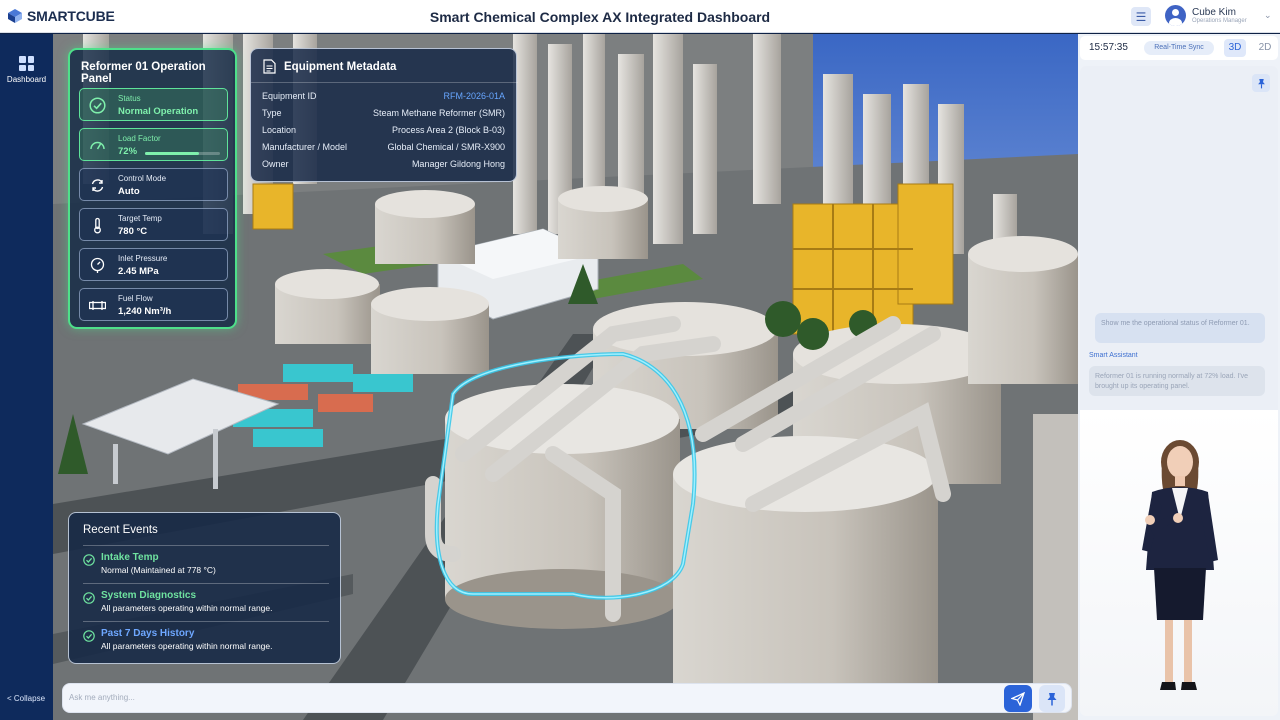 Image resolution: width=1280 pixels, height=720 pixels. What do you see at coordinates (26, 377) in the screenshot?
I see `sidebar: Dashboard < Collapse` at bounding box center [26, 377].